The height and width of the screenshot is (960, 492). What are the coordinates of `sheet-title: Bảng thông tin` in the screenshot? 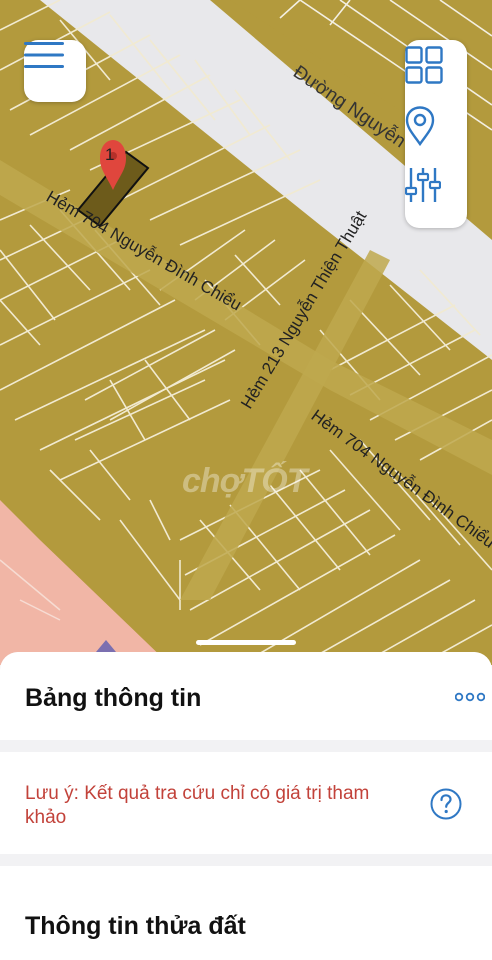 It's located at (113, 698).